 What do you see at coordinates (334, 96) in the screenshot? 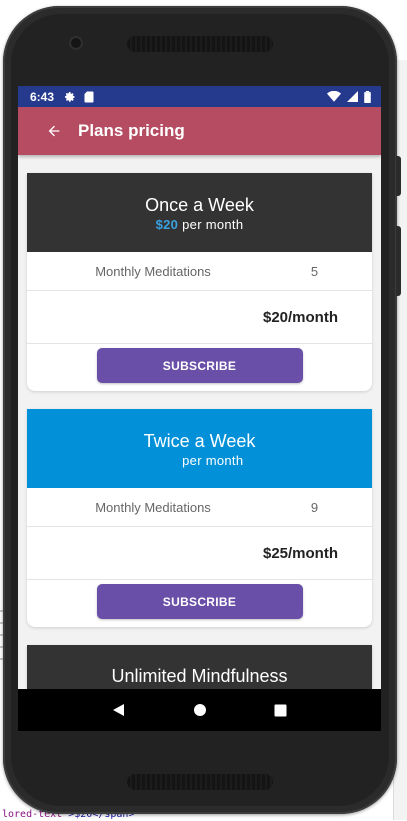
I see `wifi-icon` at bounding box center [334, 96].